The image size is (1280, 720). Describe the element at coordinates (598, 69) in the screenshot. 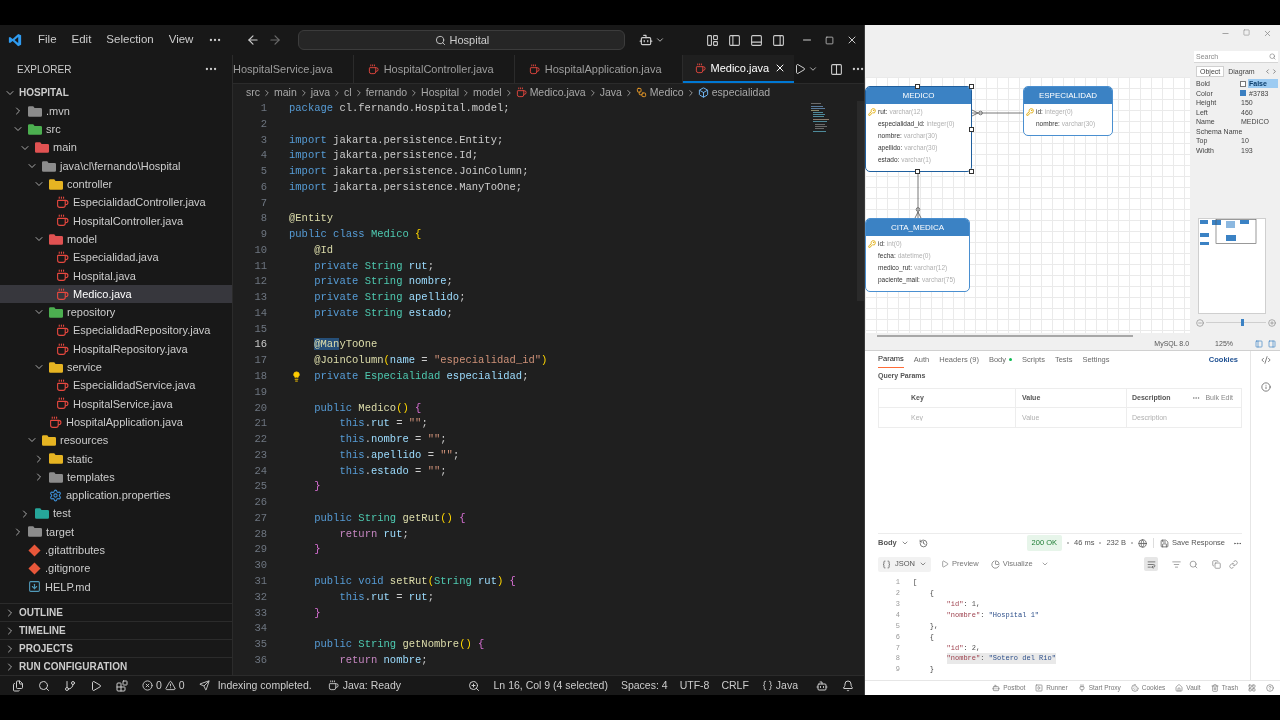

I see `editor-tab: HospitalApplication.java` at that location.